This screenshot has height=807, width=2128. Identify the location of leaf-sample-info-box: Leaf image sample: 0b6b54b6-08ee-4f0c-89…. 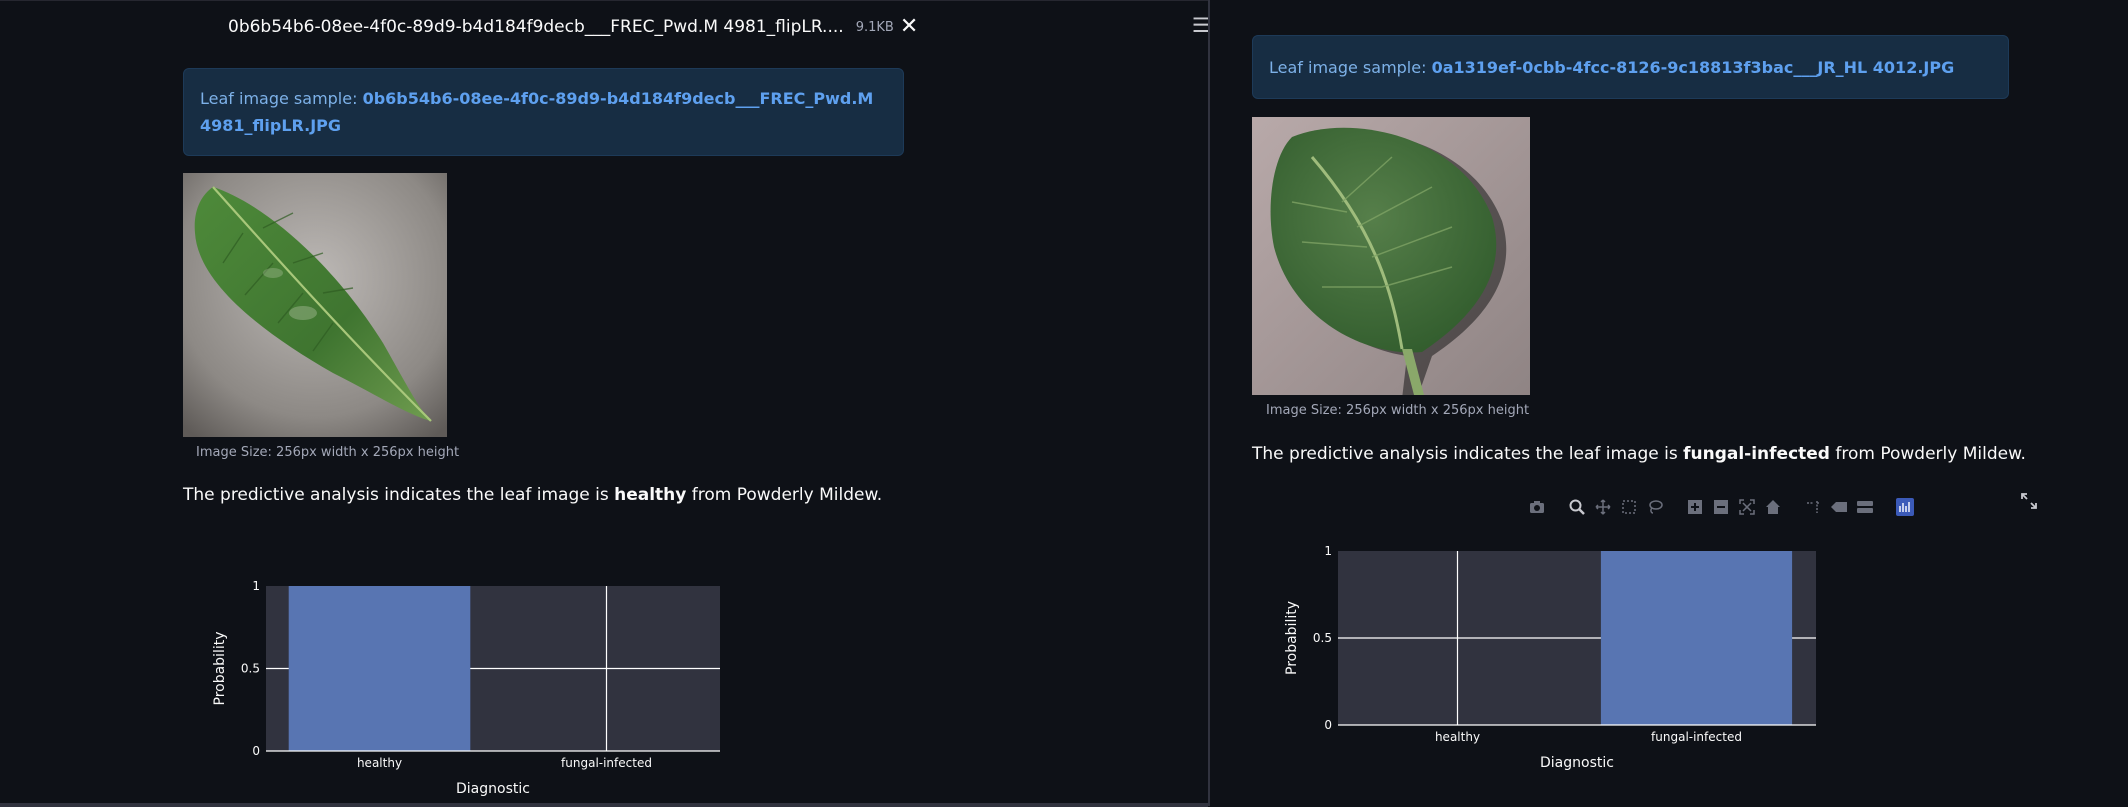
(543, 112).